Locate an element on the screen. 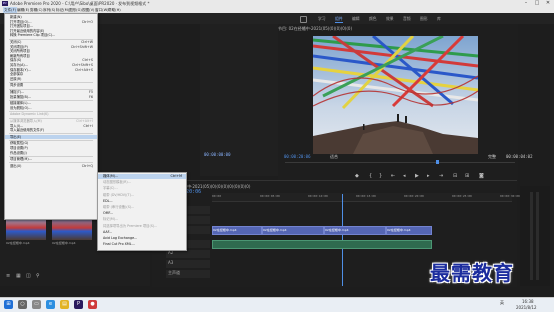 The height and width of the screenshot is (312, 554). workspace-tab: 学习 is located at coordinates (322, 18).